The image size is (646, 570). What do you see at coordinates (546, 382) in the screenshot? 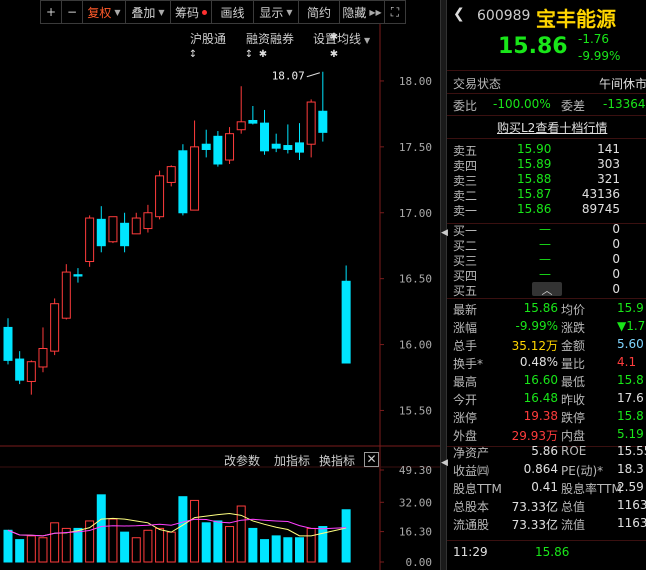
I see `stat-row: 最高 16.60 最低 15.8` at bounding box center [546, 382].